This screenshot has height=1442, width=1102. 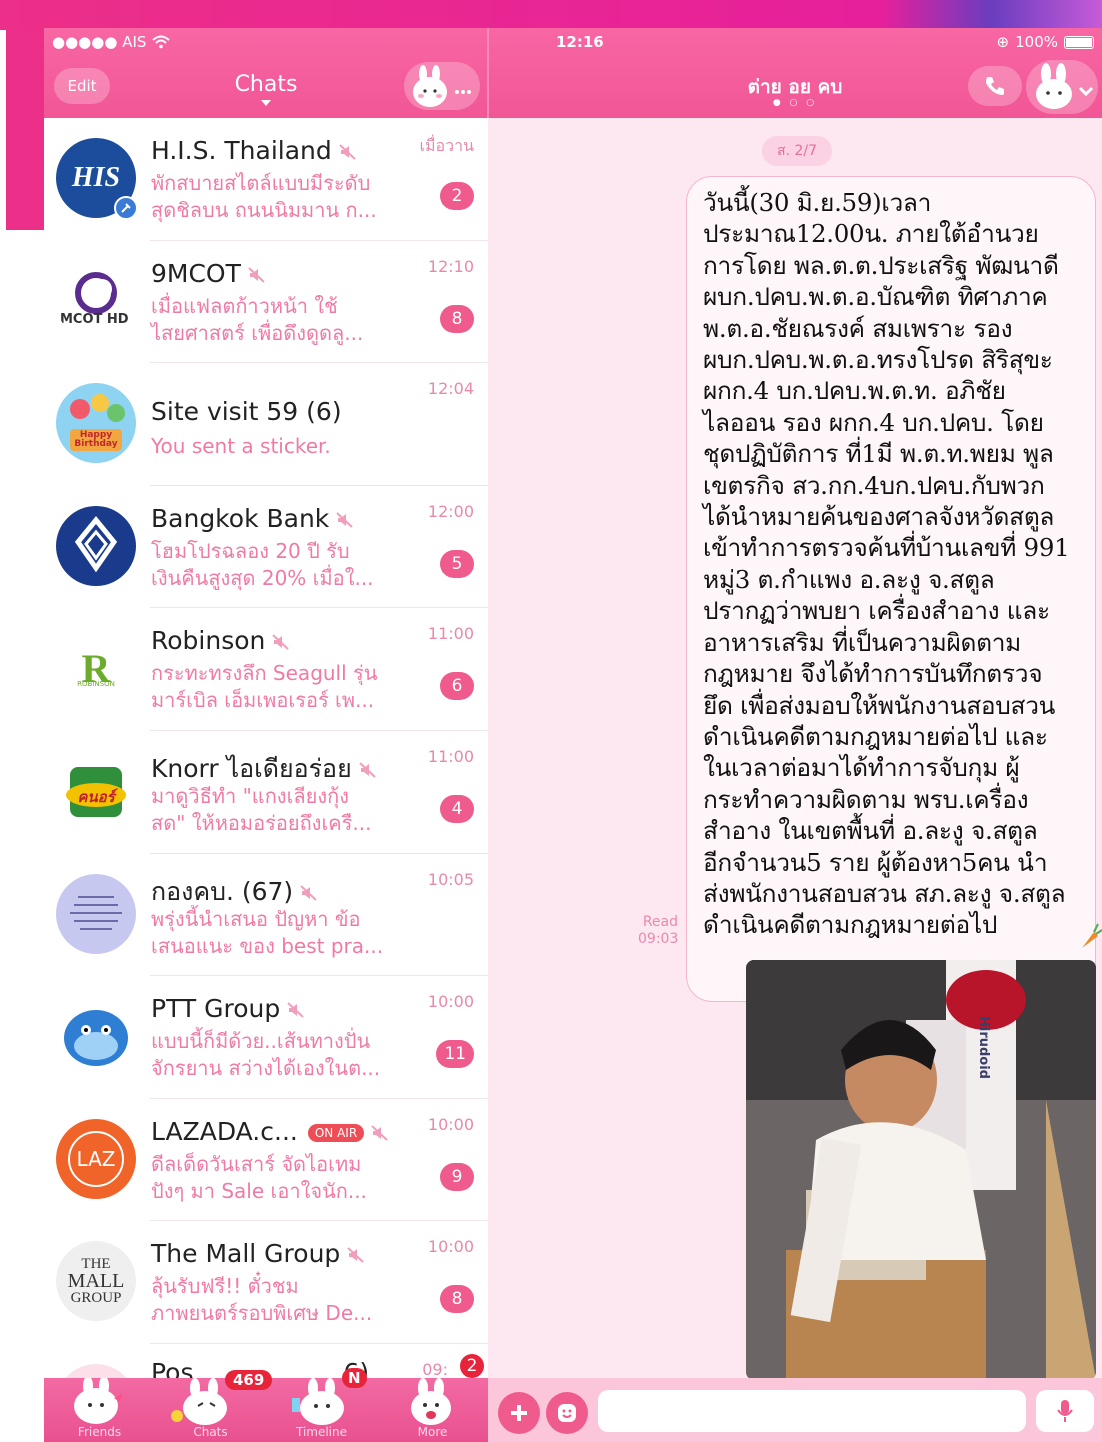 I want to click on photo-message: Hirudoid, so click(x=921, y=1169).